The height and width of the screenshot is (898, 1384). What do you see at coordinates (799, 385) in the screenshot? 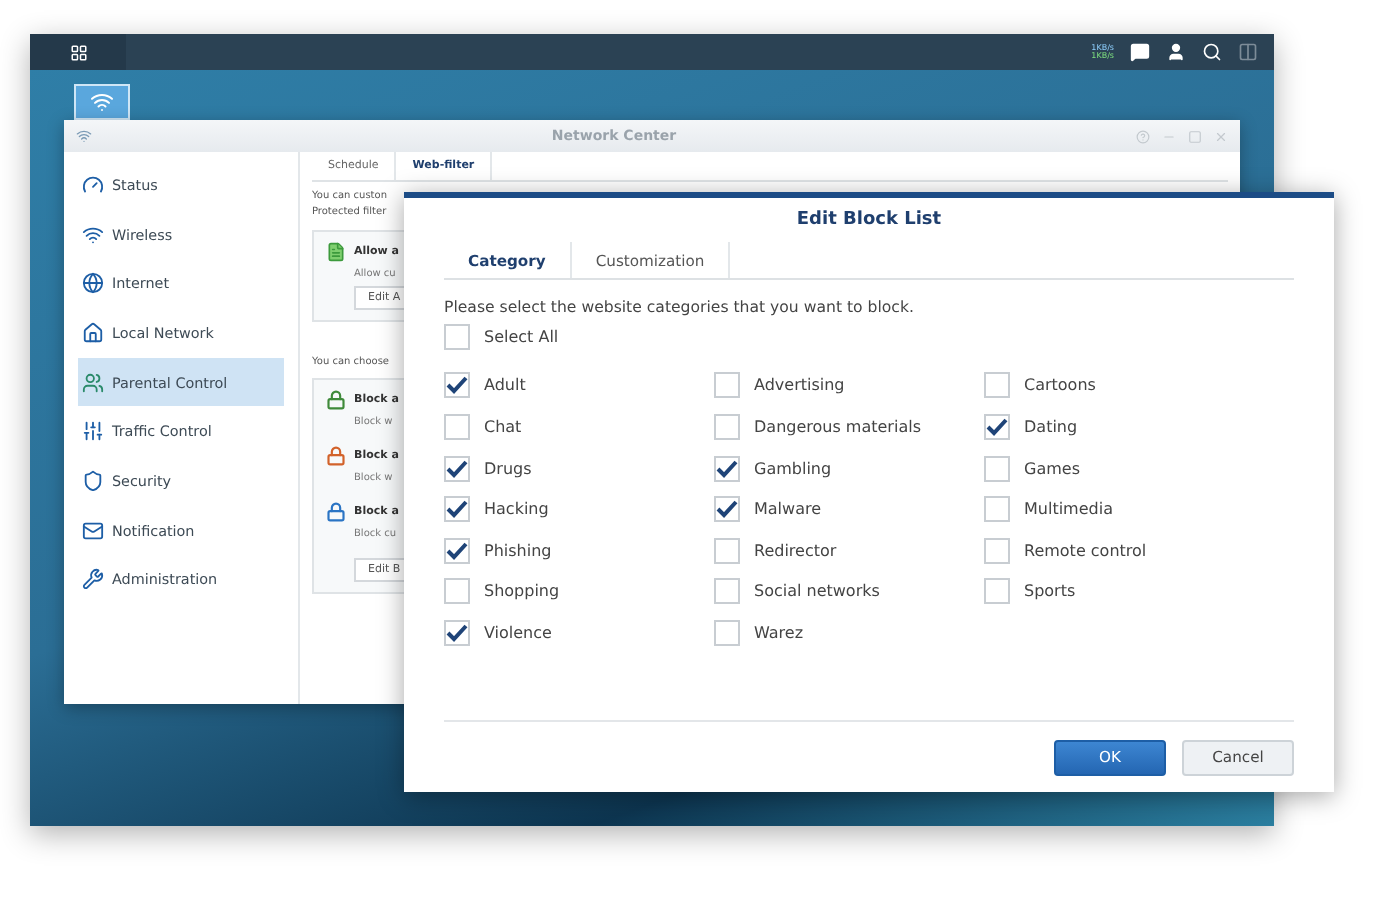
I see `checkbox-label: Advertising` at bounding box center [799, 385].